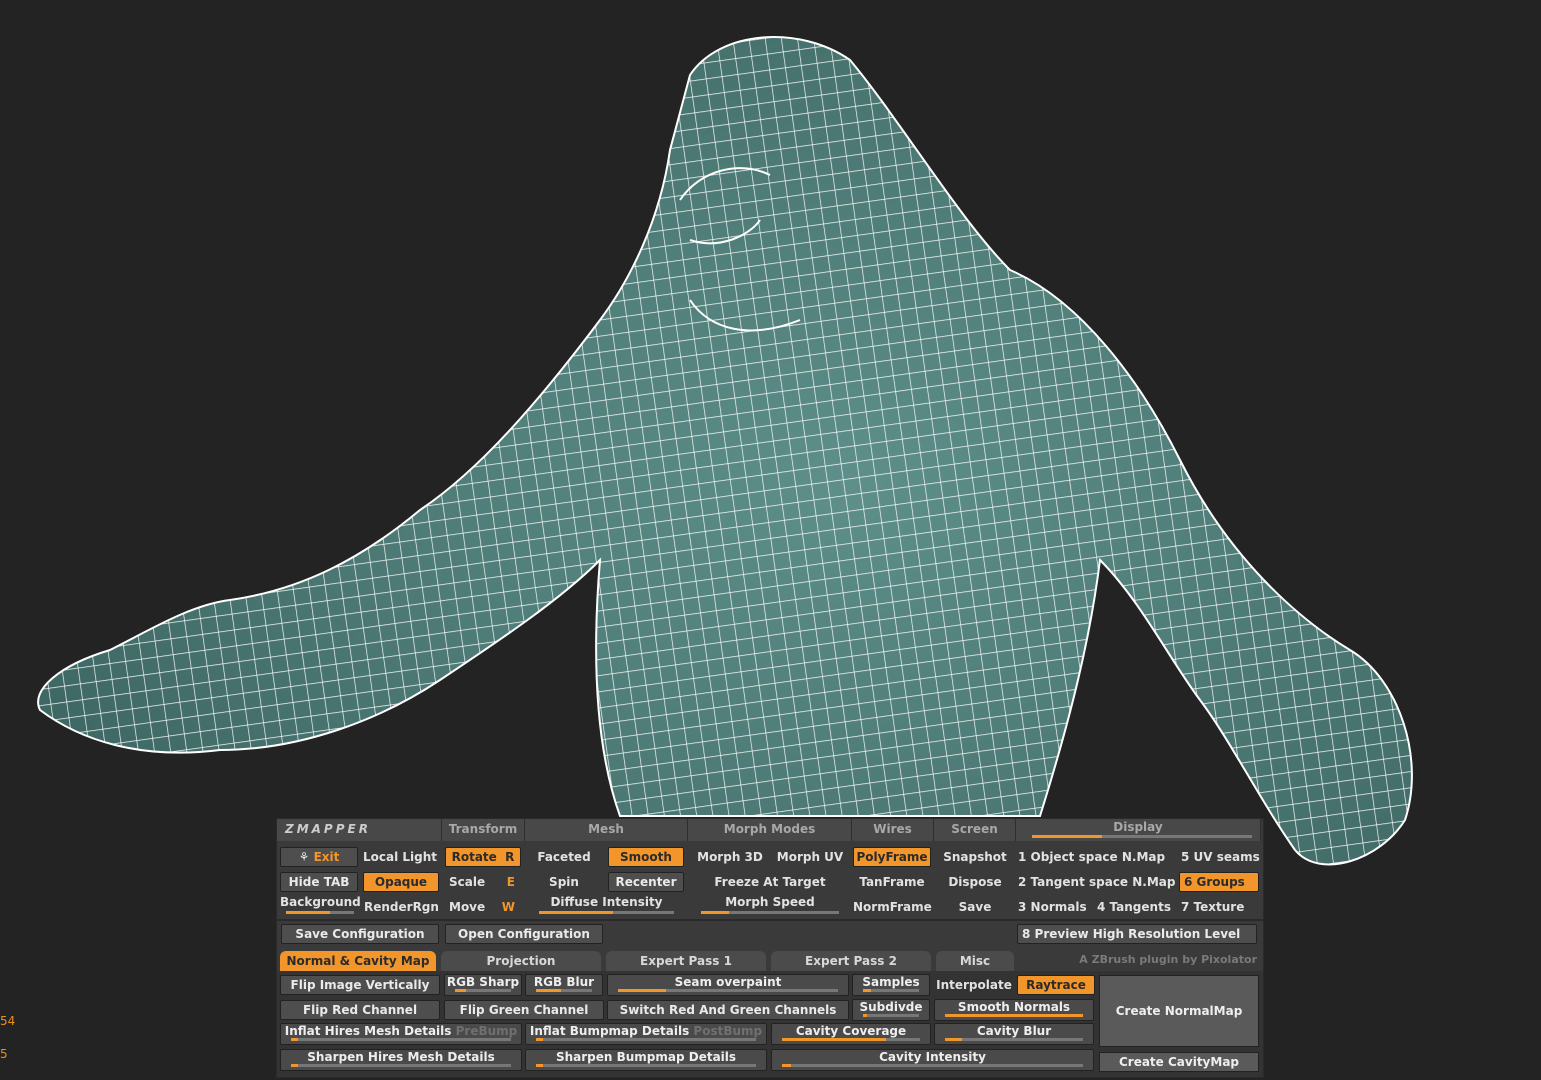  I want to click on rotate-button: Rotate R, so click(483, 857).